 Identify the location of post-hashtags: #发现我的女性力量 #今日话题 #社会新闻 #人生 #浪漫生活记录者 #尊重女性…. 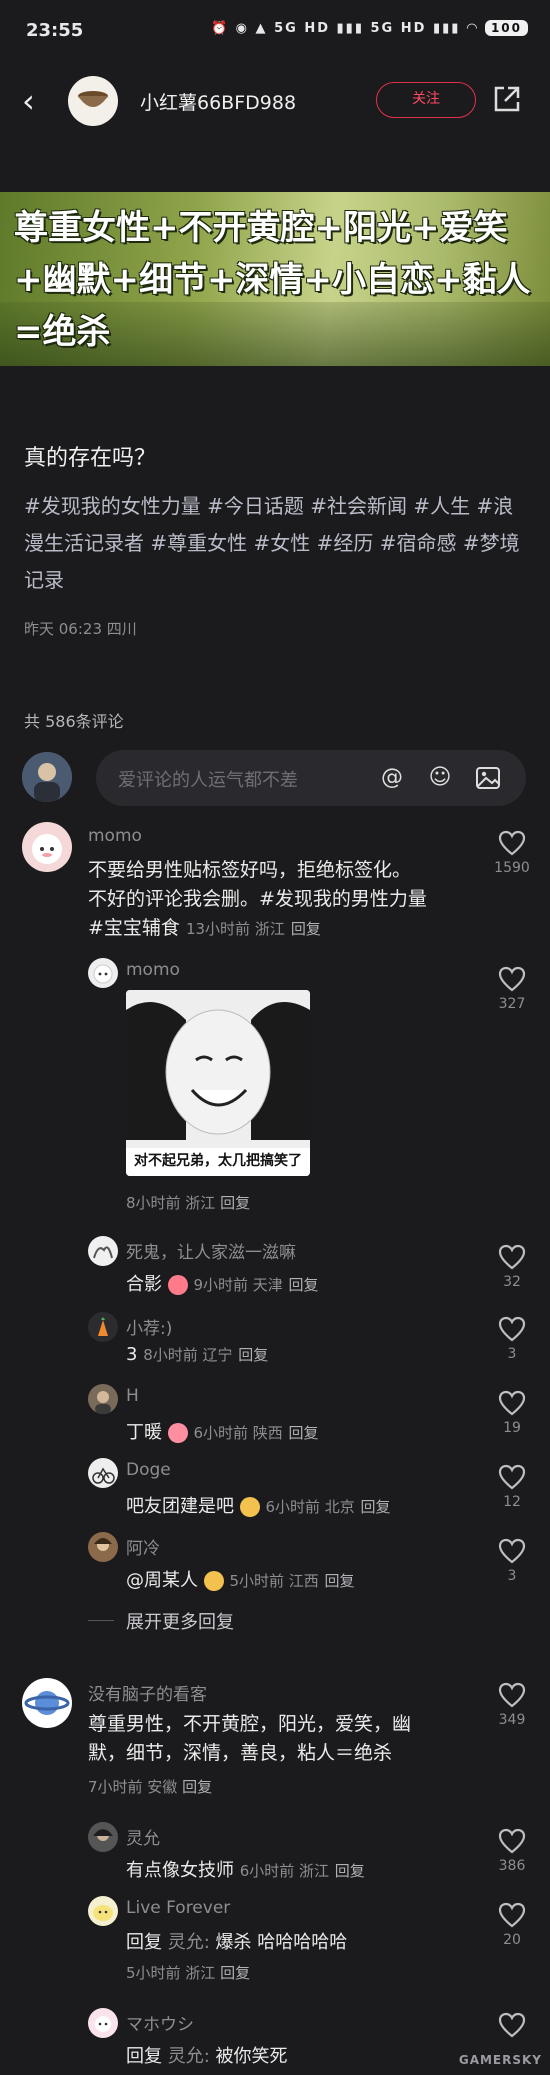
(276, 543).